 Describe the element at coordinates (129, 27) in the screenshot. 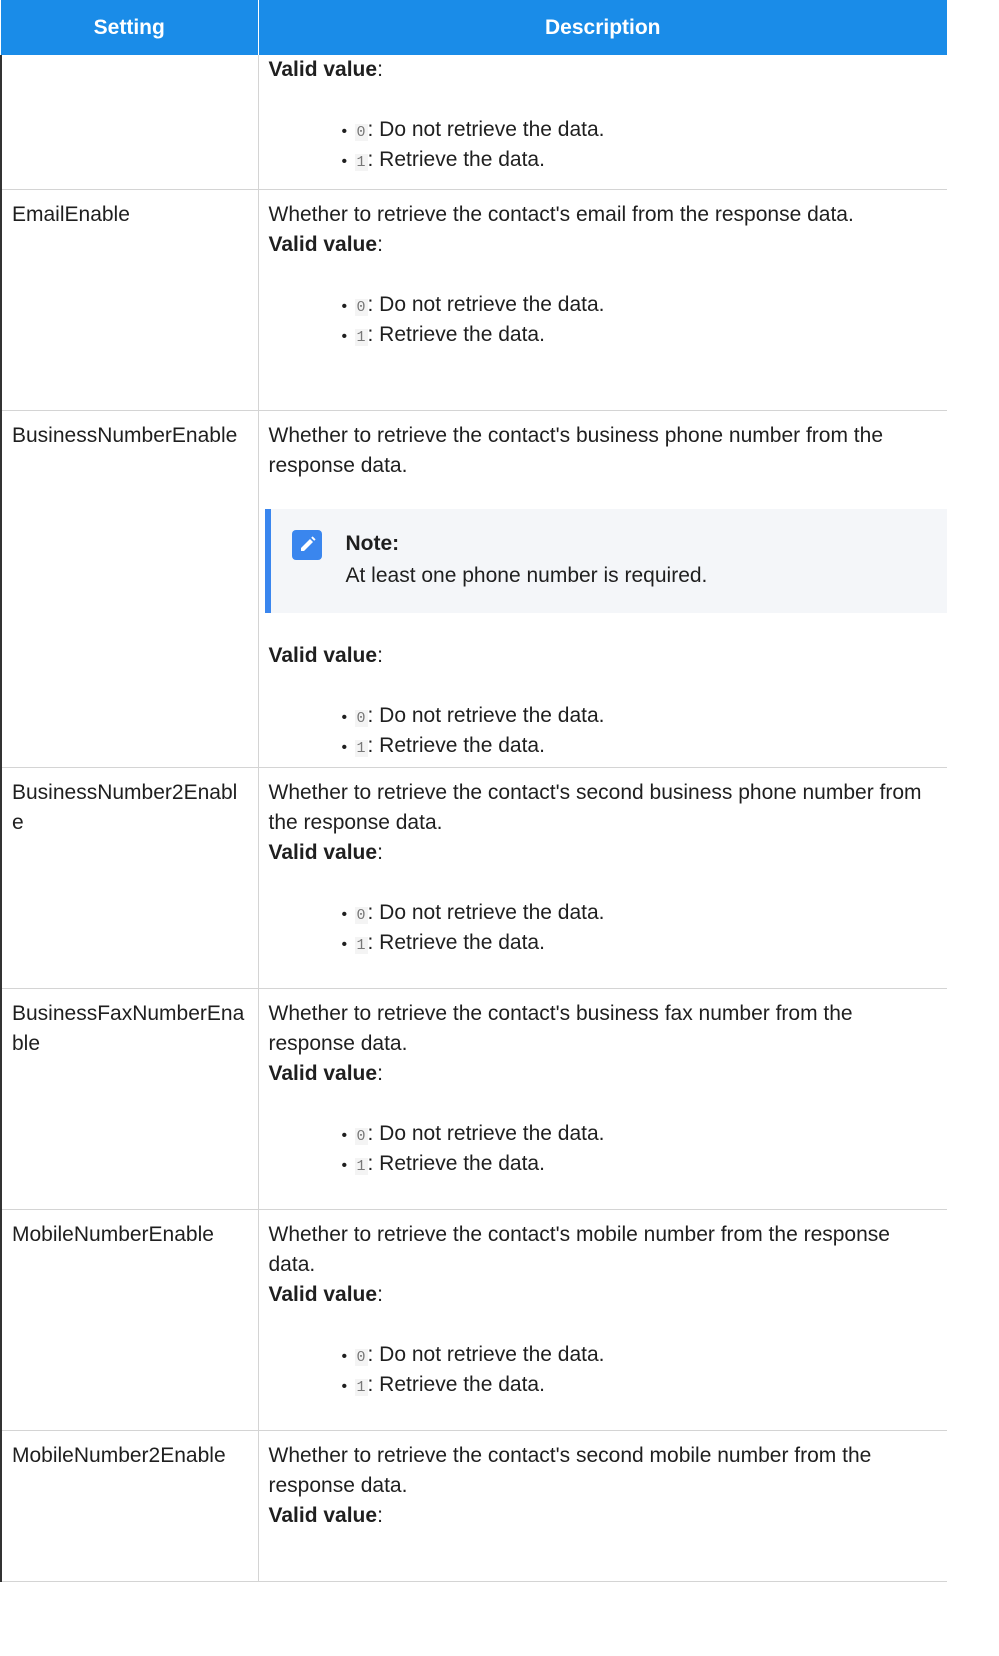

I see `column-header-setting: Setting` at that location.